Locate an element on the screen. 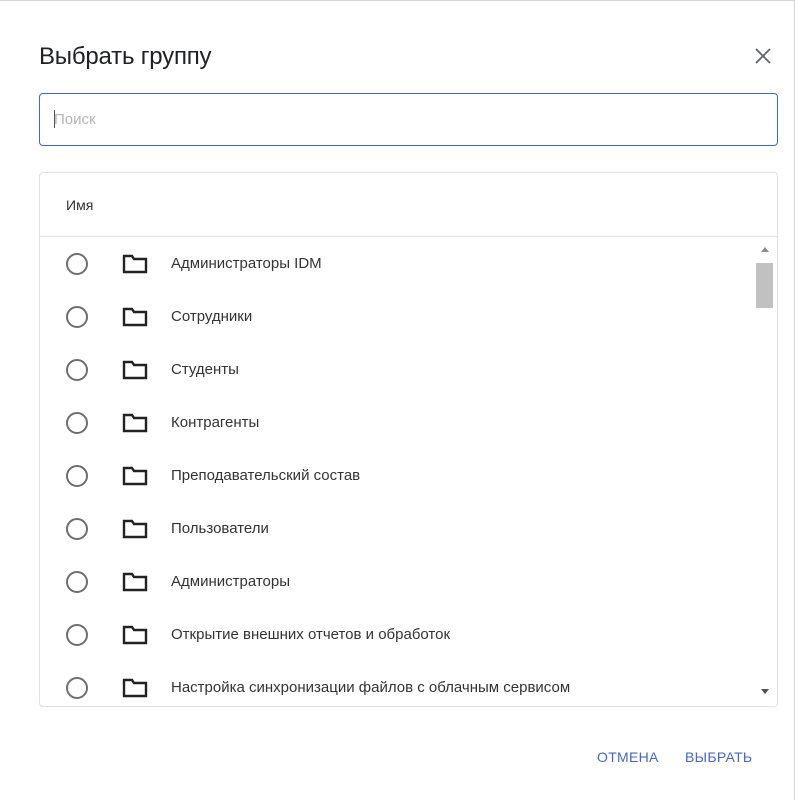 Image resolution: width=795 pixels, height=800 pixels. scroll-up-arrow-icon is located at coordinates (765, 249).